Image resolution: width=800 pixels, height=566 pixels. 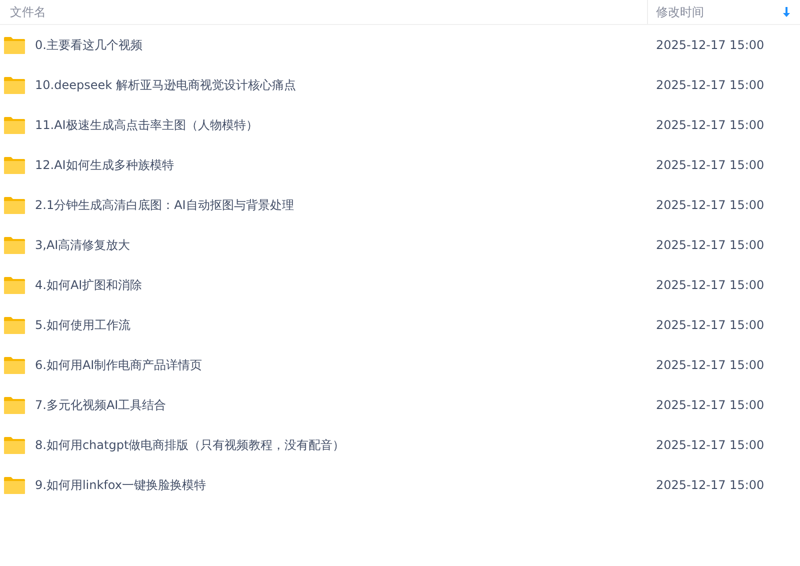 I want to click on sort-arrow-icon, so click(x=786, y=12).